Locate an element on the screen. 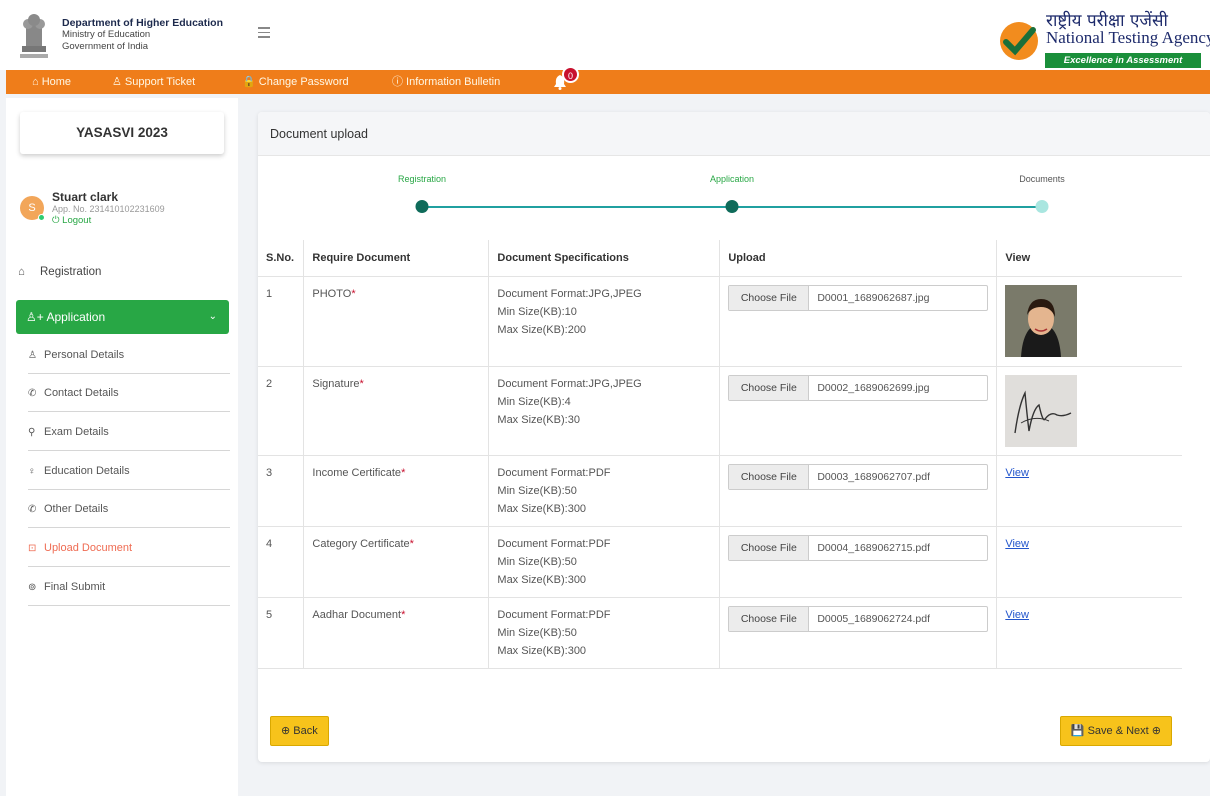  row-sno: 2 is located at coordinates (281, 411).